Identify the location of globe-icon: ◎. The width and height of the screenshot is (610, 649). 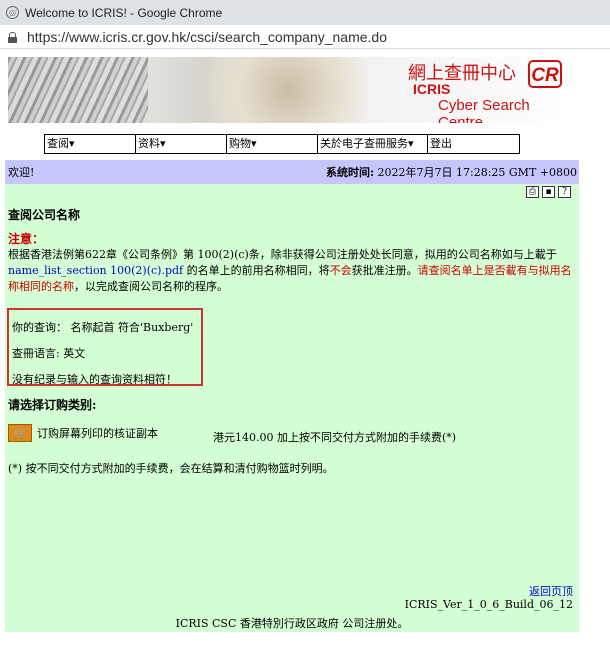
(12, 12).